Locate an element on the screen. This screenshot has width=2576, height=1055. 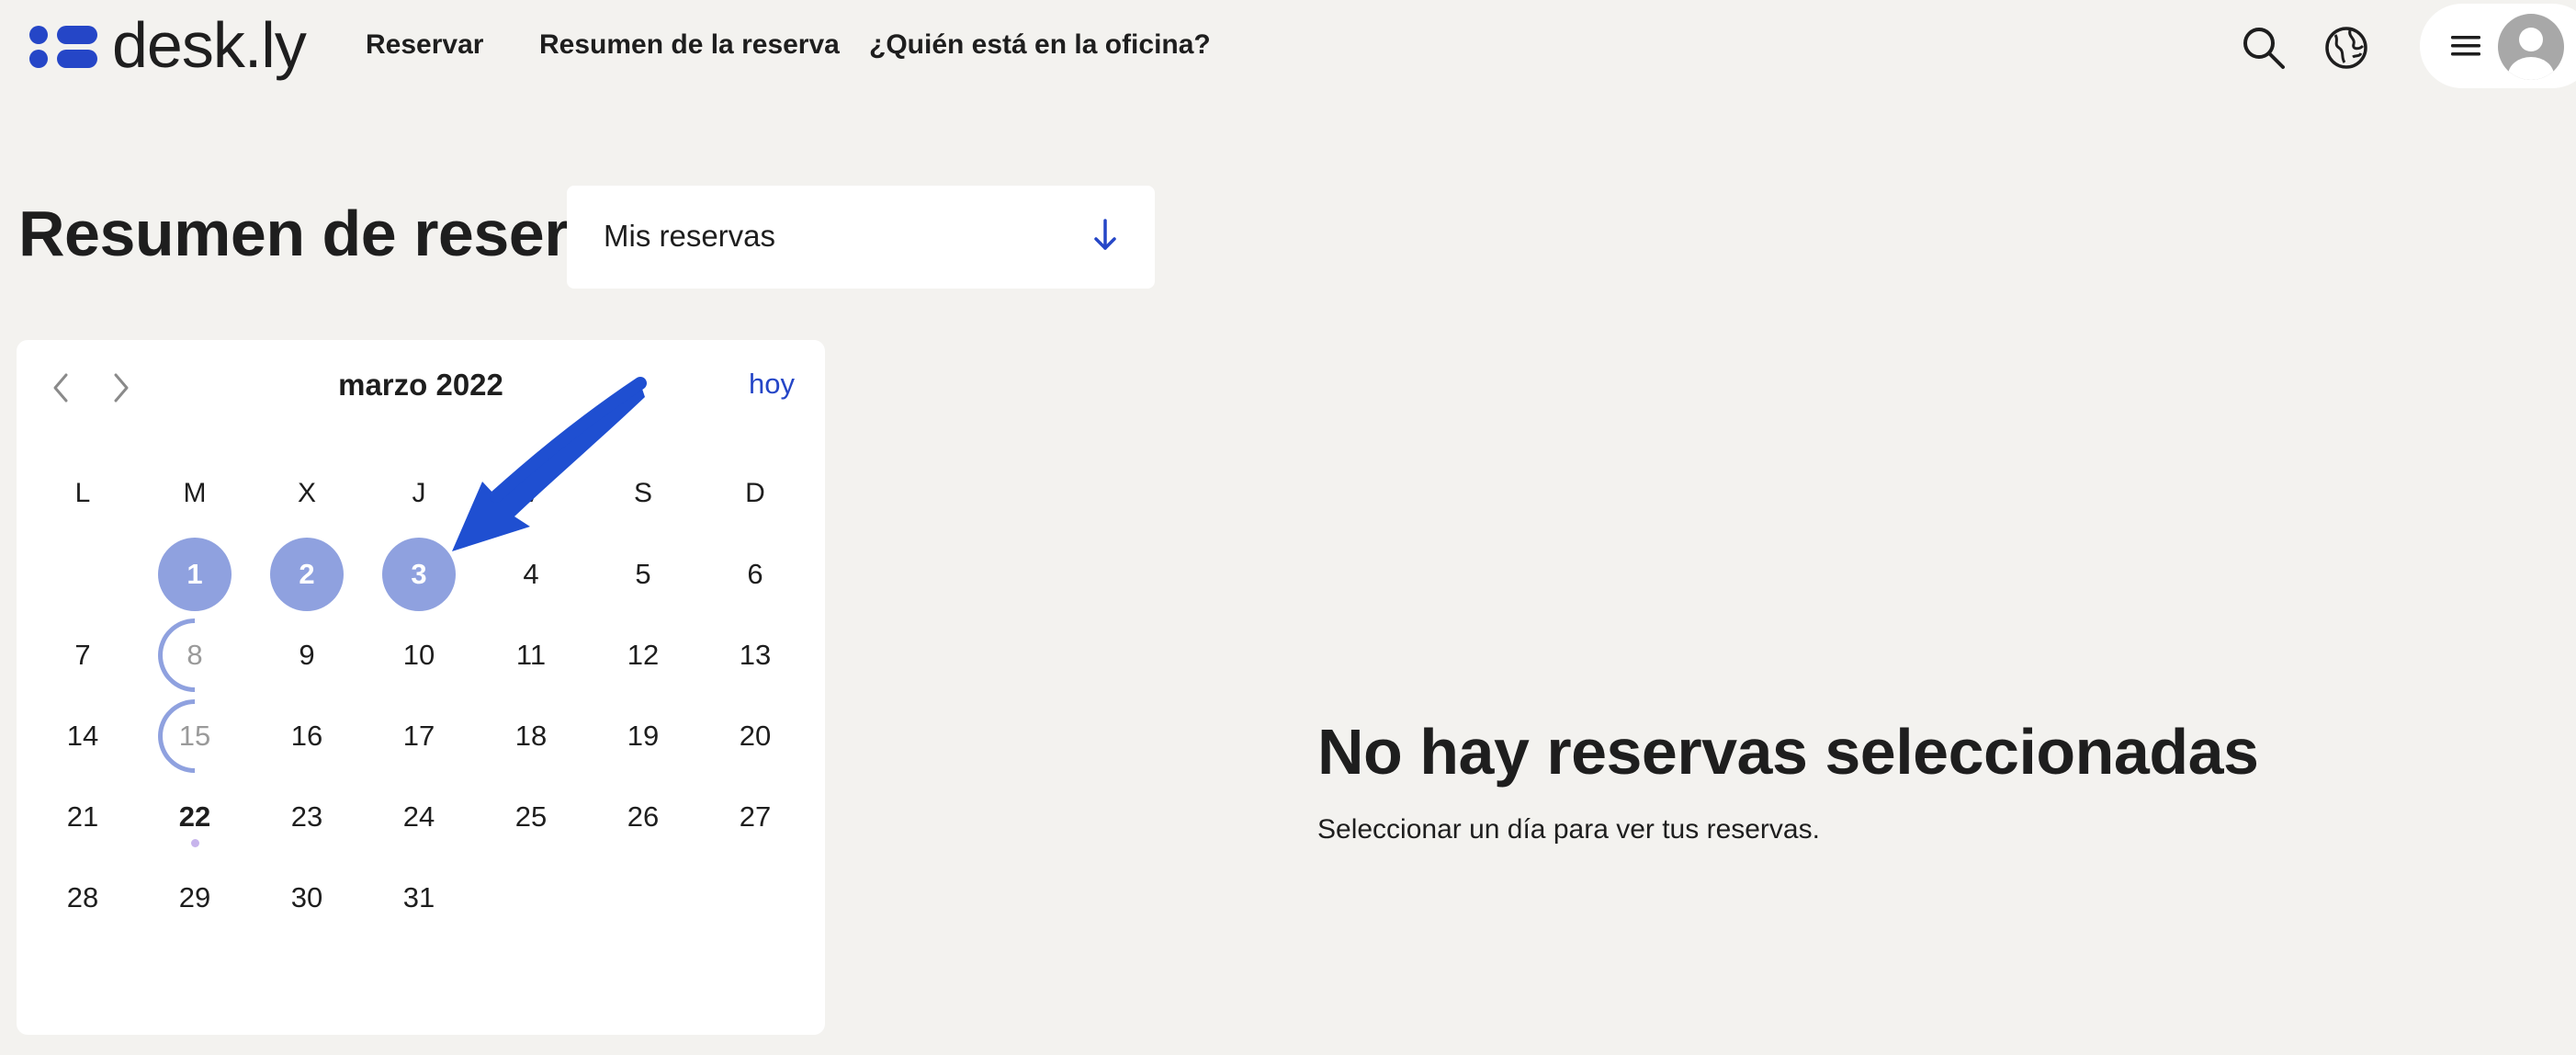
calendar-day-31: 31 is located at coordinates (419, 898).